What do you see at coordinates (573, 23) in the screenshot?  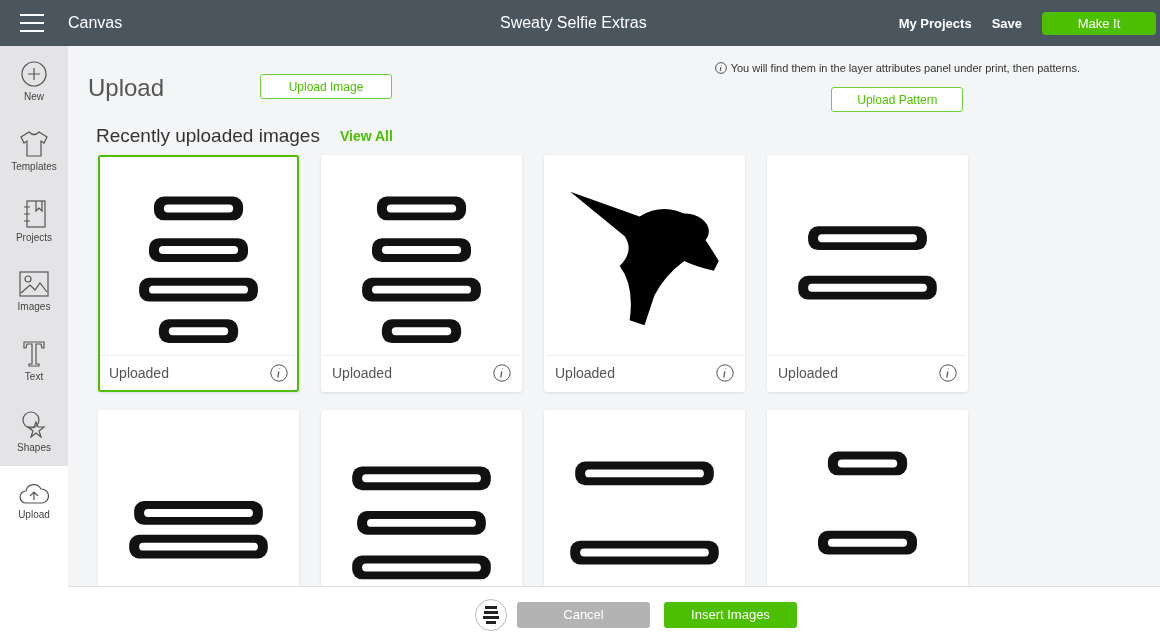 I see `project-title: Sweaty Selfie Extras` at bounding box center [573, 23].